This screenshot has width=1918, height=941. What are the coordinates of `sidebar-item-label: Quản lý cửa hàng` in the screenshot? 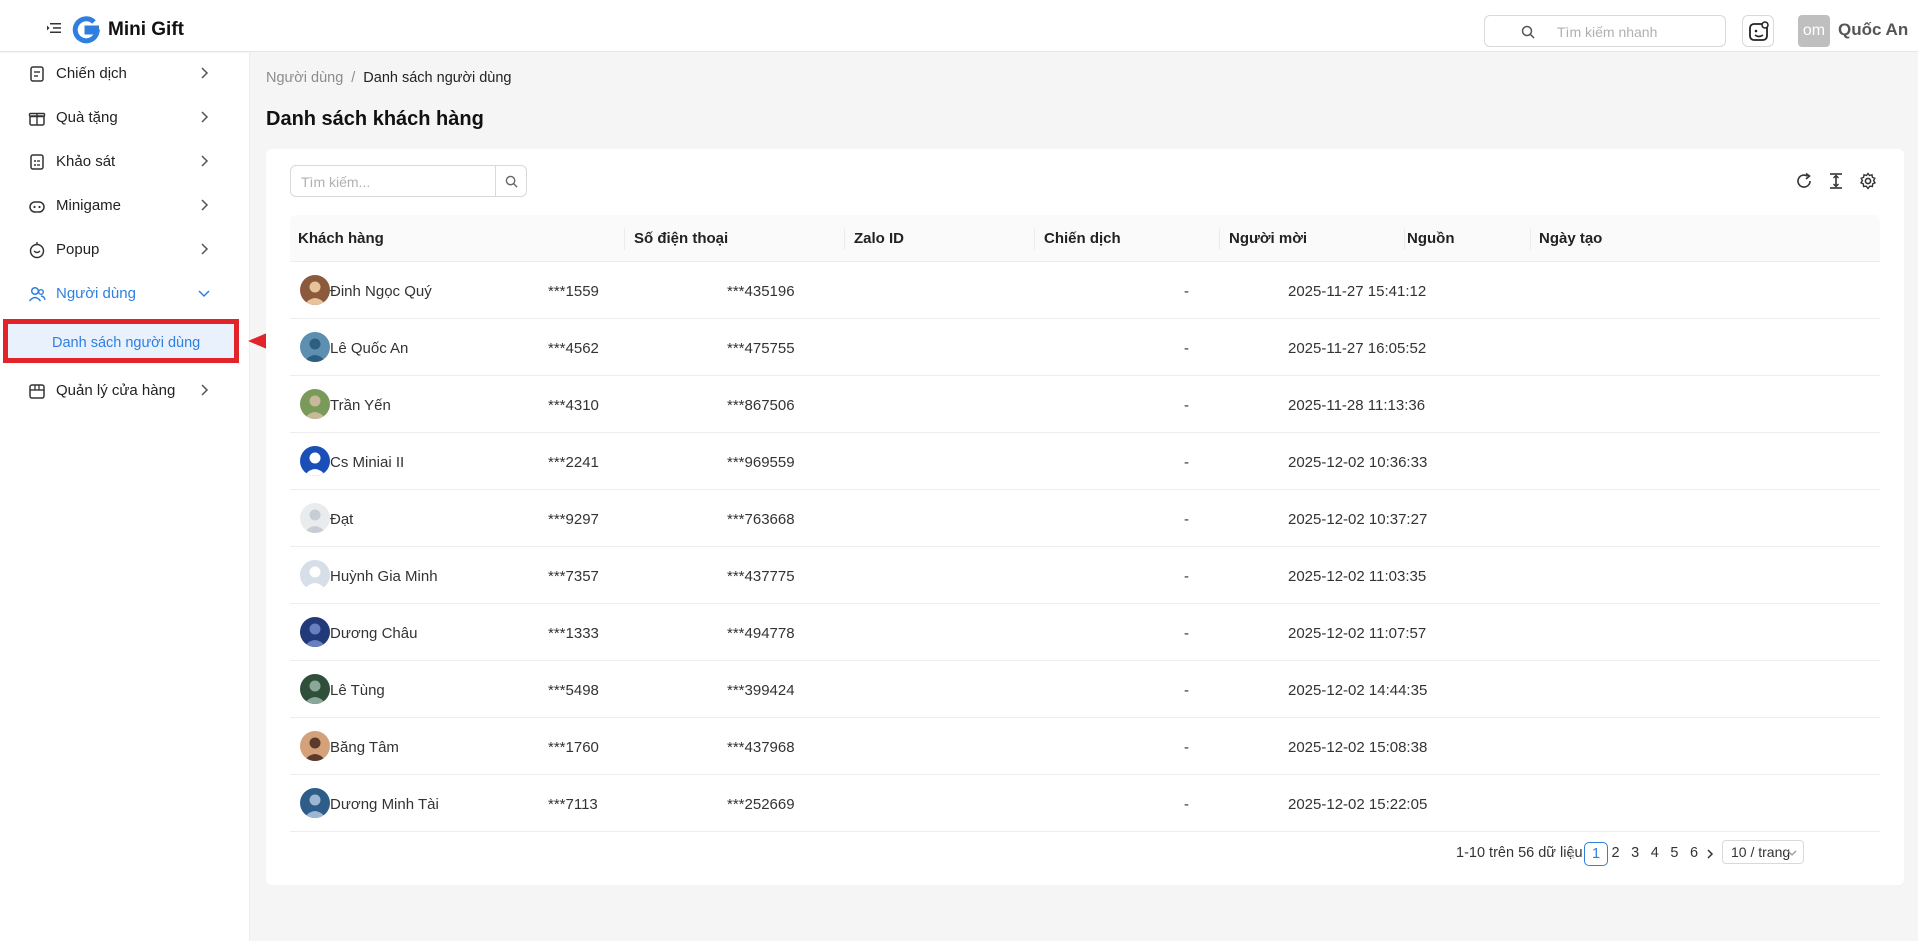 It's located at (116, 390).